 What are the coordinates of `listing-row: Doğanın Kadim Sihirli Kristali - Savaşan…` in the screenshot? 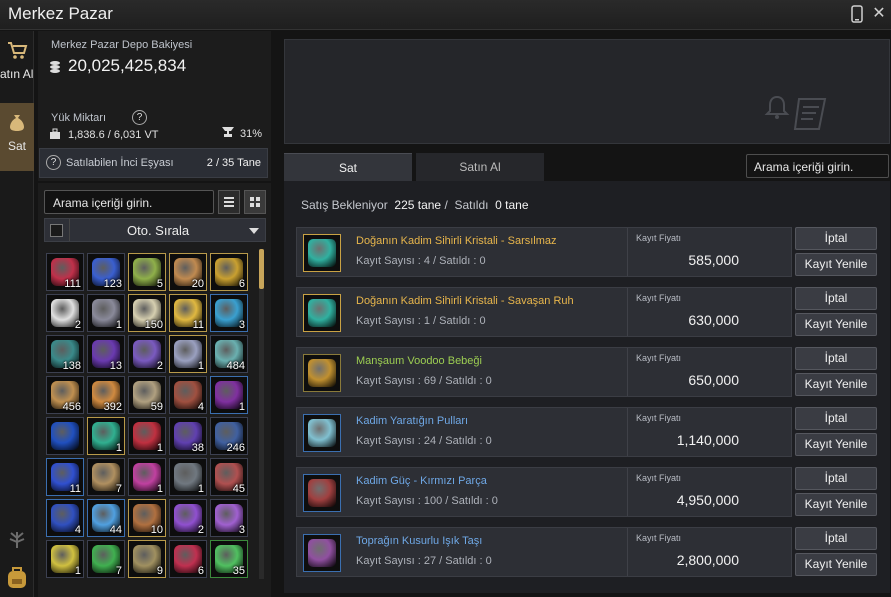 It's located at (586, 313).